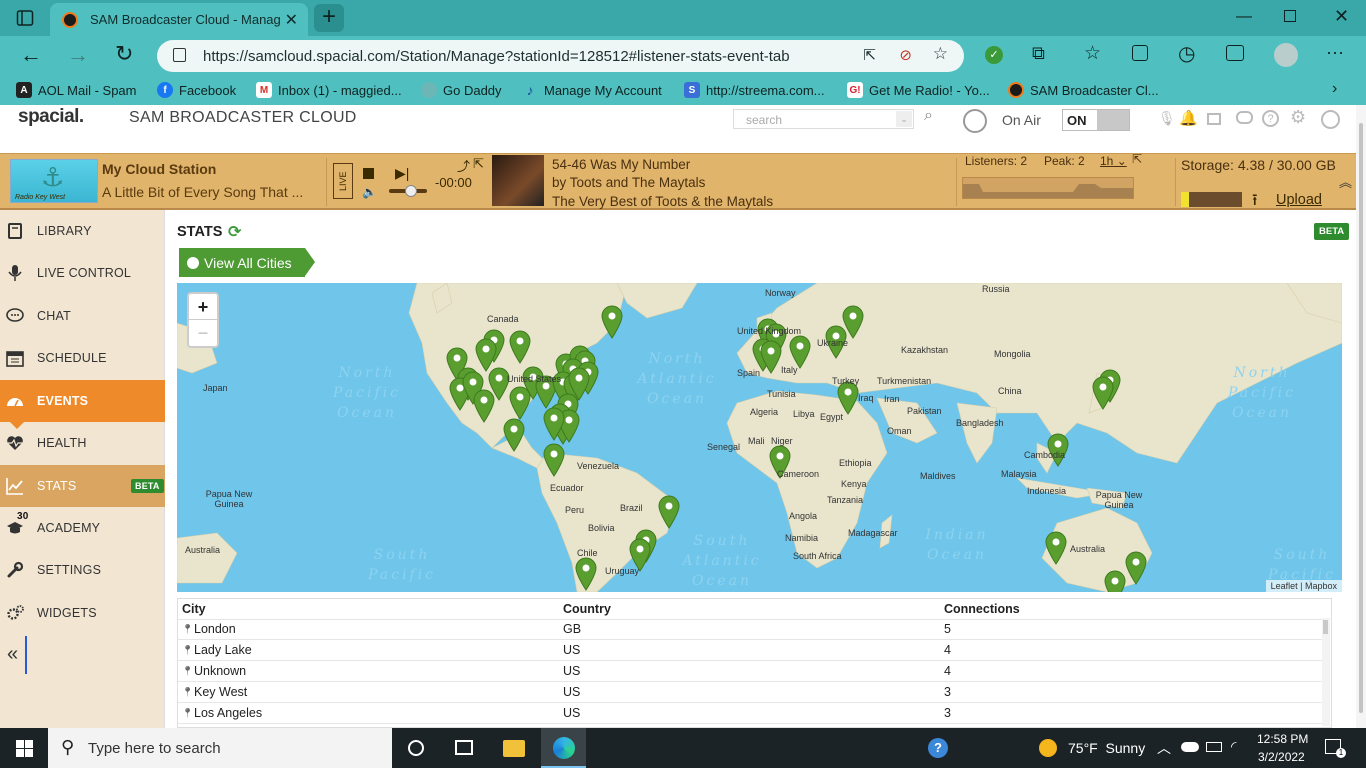 The width and height of the screenshot is (1366, 768). What do you see at coordinates (234, 232) in the screenshot?
I see `refresh-stats-icon: ⟳` at bounding box center [234, 232].